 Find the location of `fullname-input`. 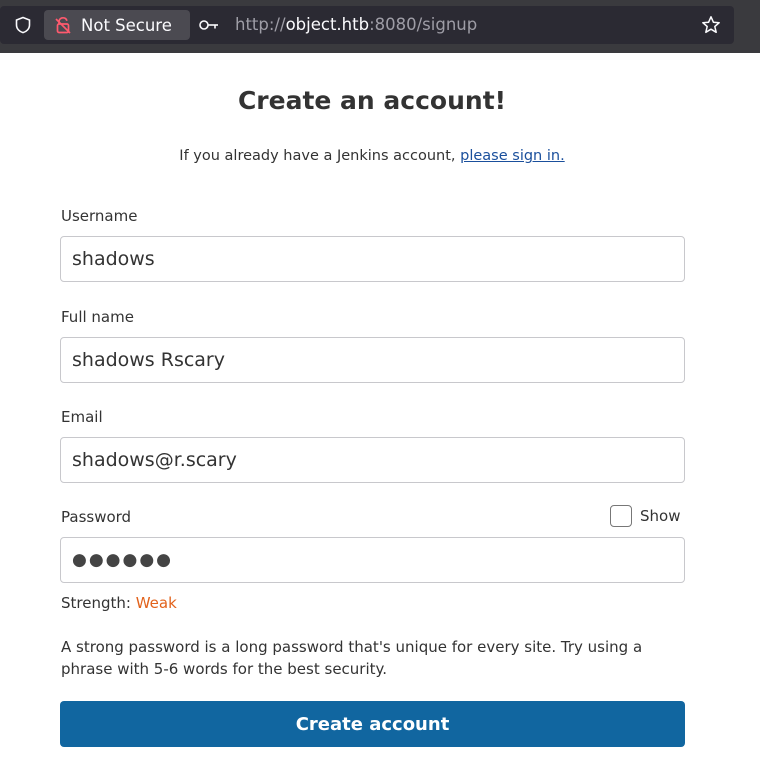

fullname-input is located at coordinates (372, 360).